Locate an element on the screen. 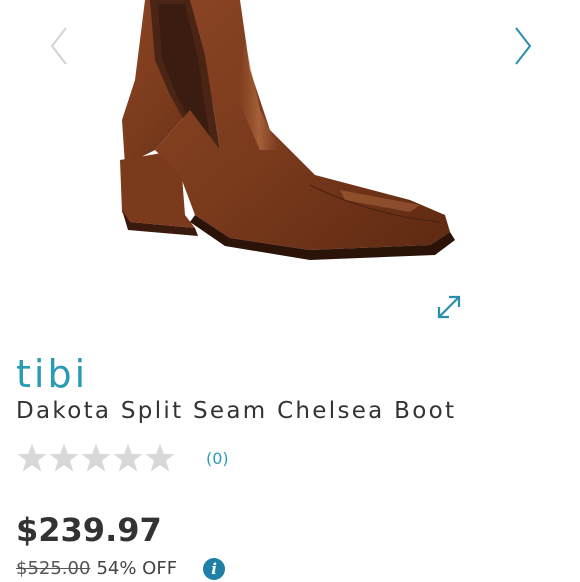 This screenshot has height=582, width=580. original-price: $525.00 is located at coordinates (53, 568).